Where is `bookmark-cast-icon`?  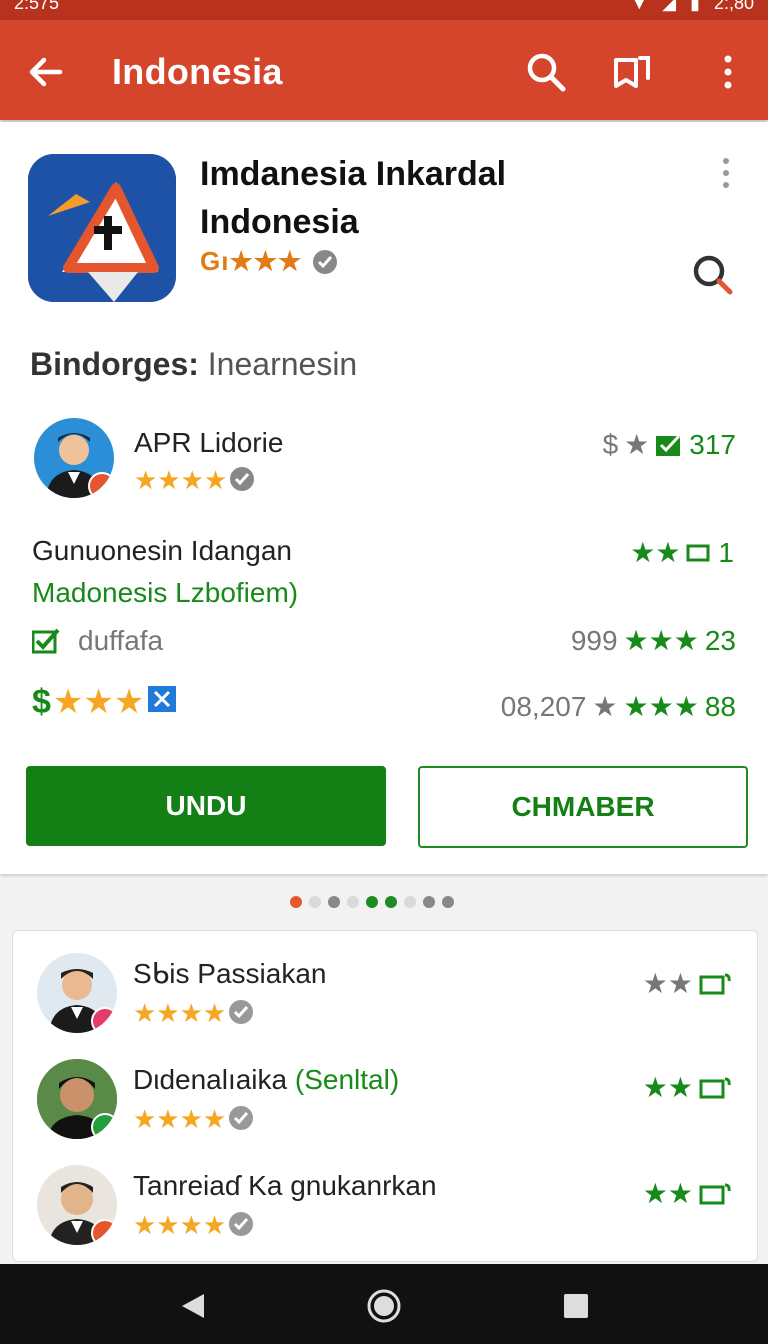
bookmark-cast-icon is located at coordinates (632, 72).